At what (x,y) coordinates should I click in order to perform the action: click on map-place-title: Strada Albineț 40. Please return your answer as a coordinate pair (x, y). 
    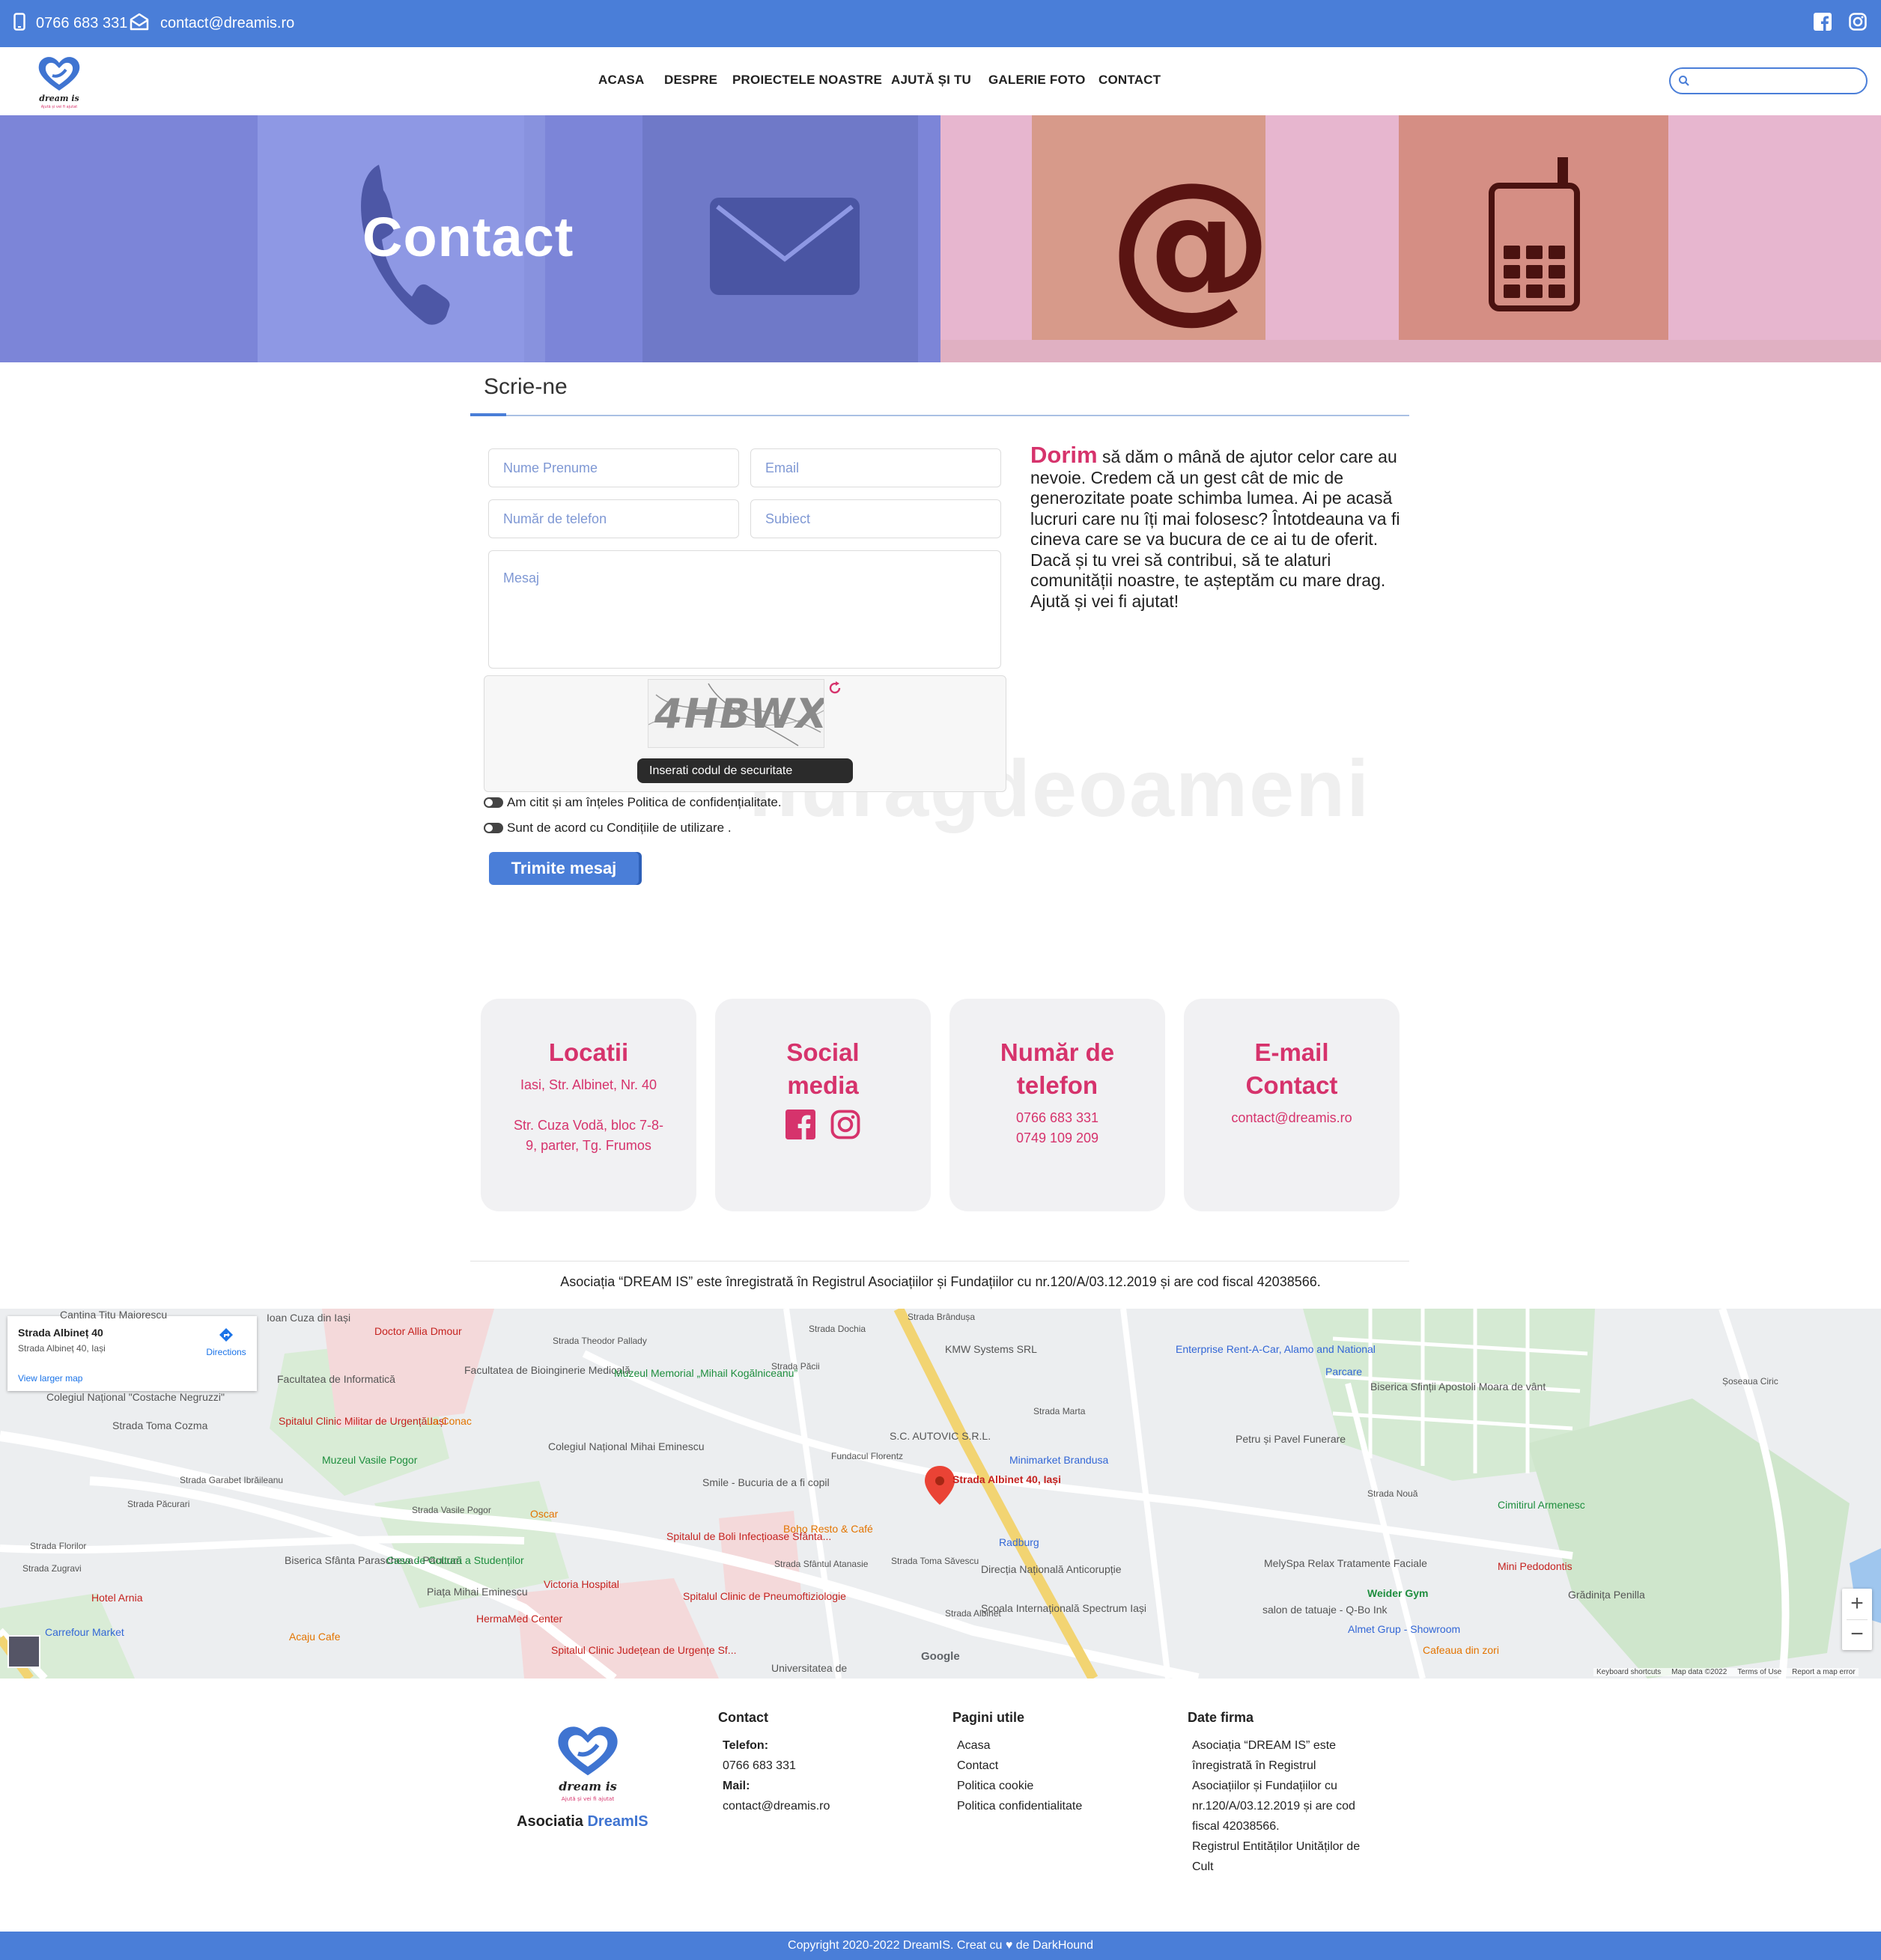
    Looking at the image, I should click on (60, 1333).